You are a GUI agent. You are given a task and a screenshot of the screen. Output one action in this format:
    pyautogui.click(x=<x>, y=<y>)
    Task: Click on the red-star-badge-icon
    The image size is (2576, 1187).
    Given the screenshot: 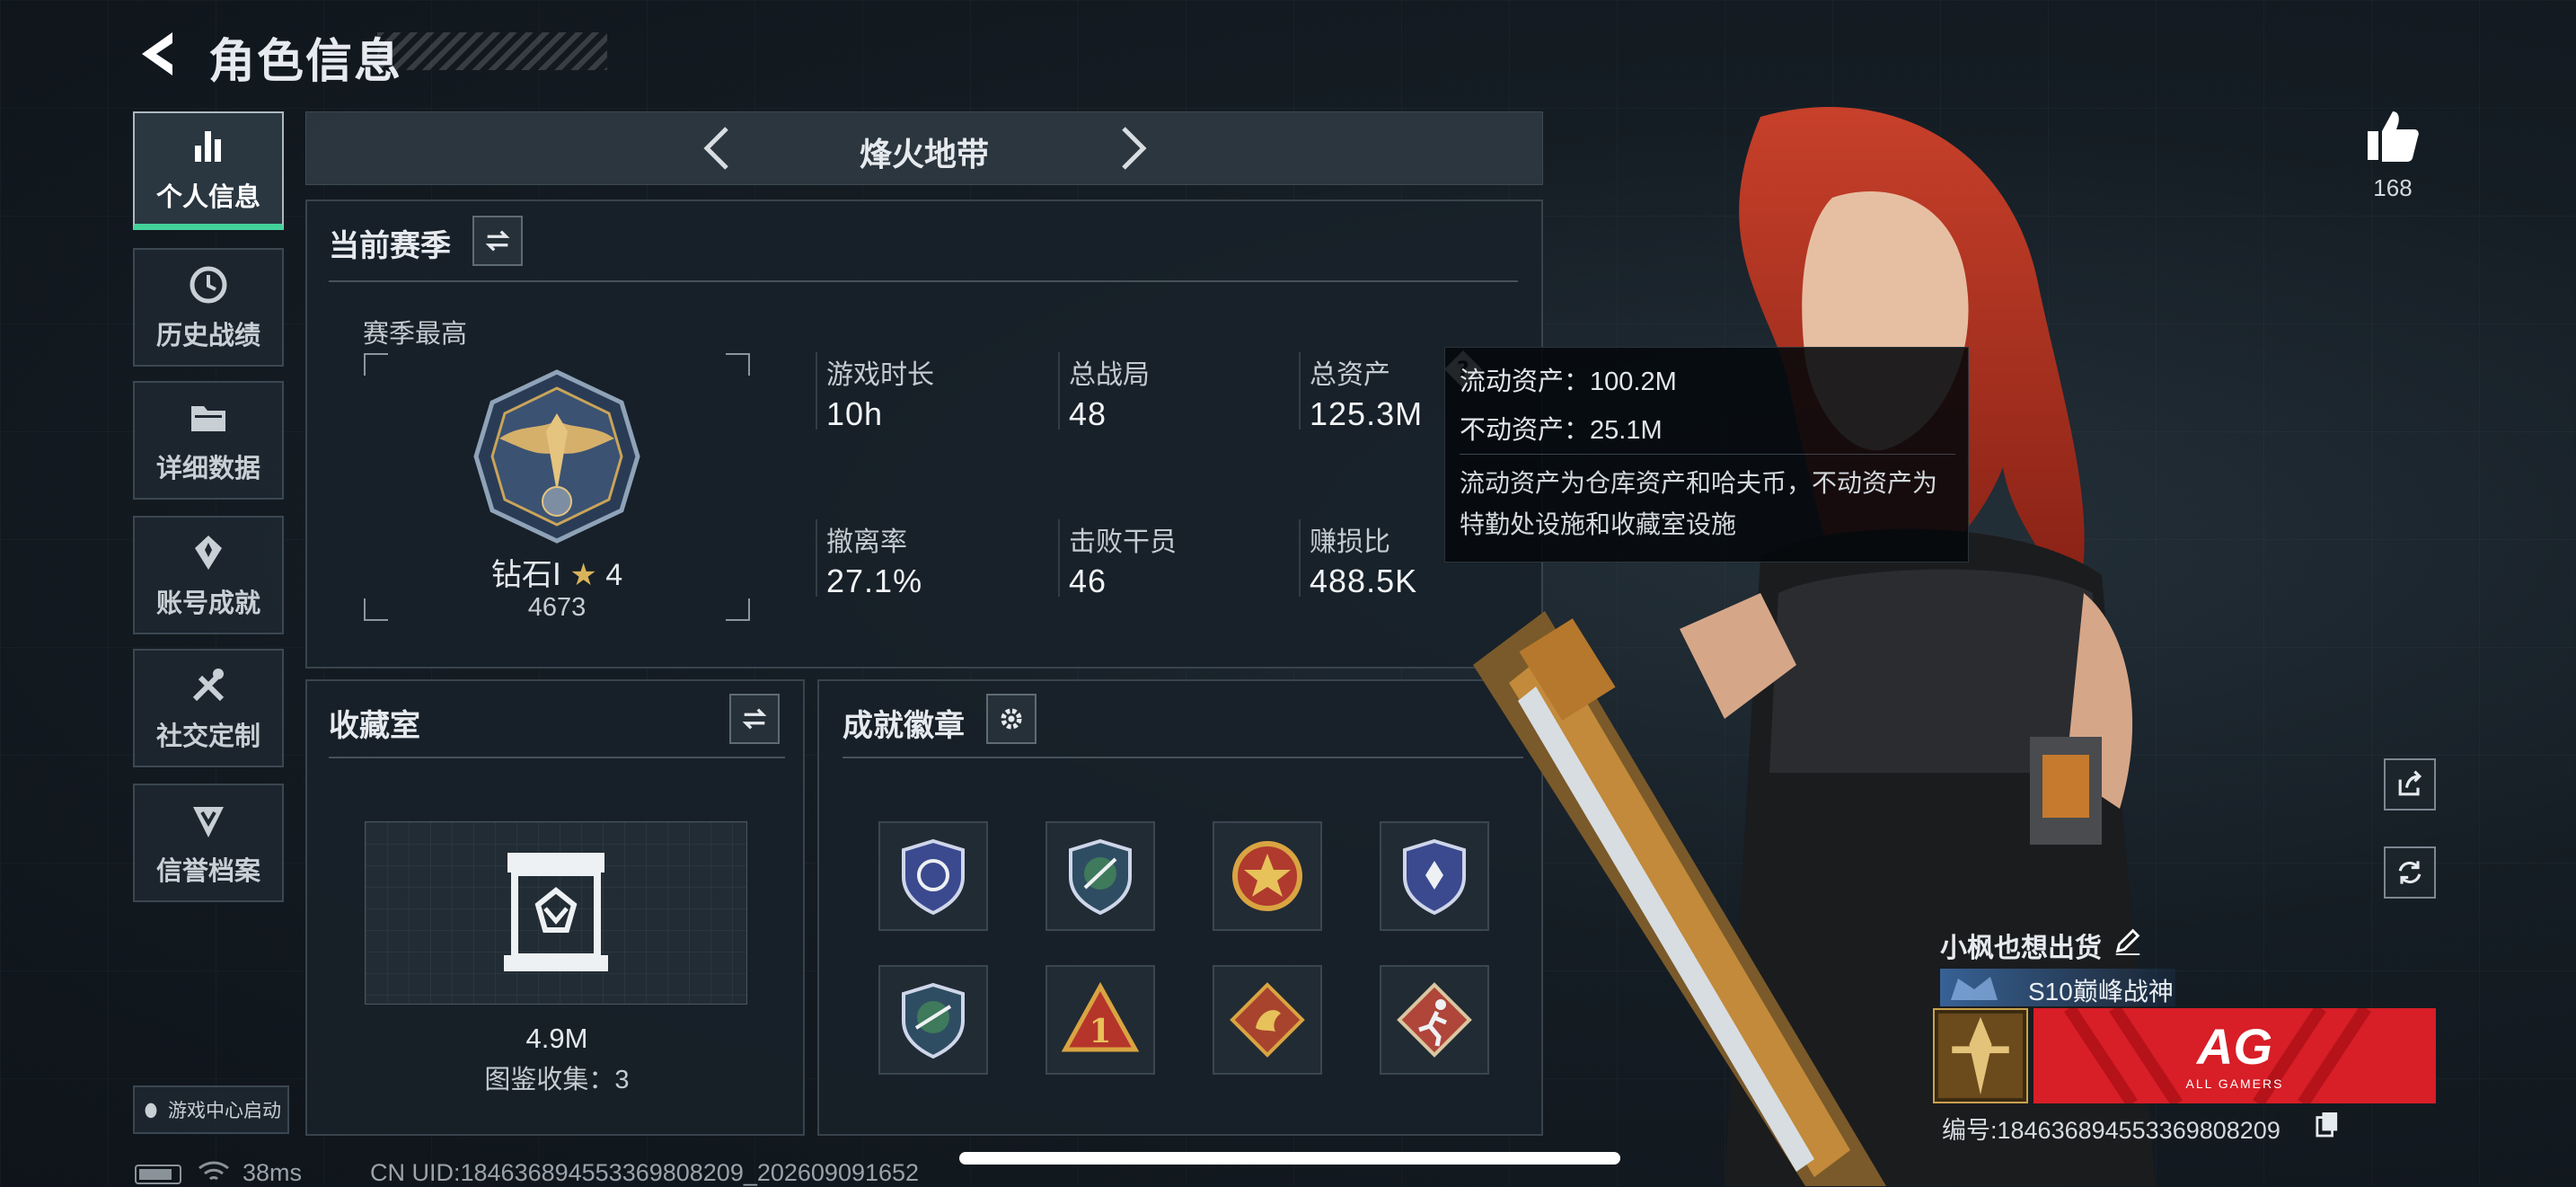 What is the action you would take?
    pyautogui.click(x=1267, y=876)
    